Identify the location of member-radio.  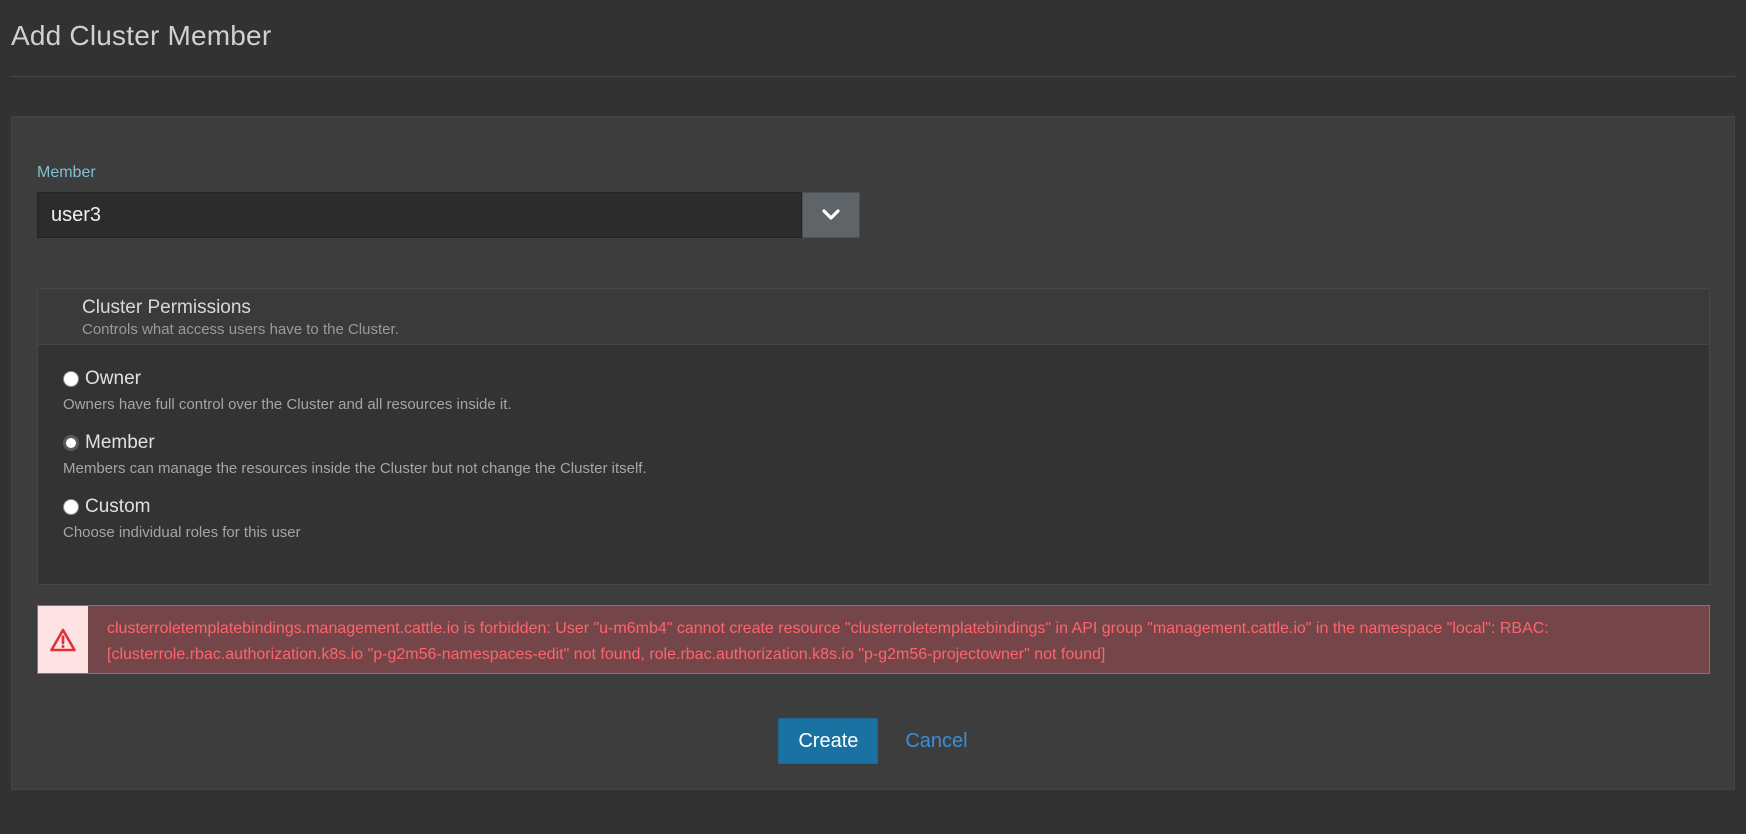
(71, 443).